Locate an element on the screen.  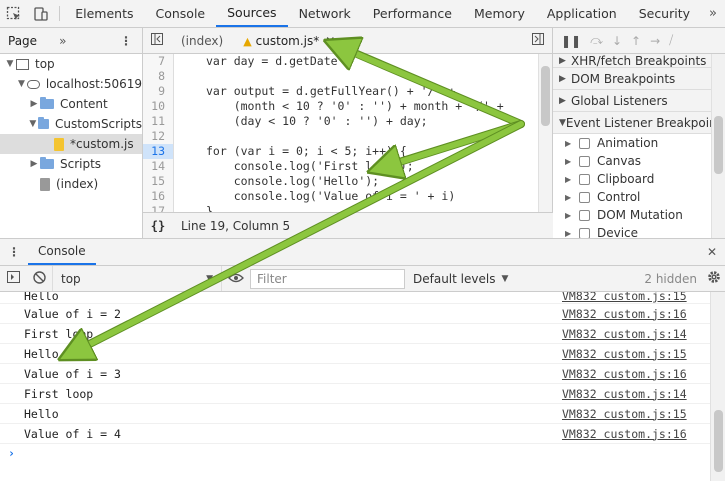
console-scrollbar is located at coordinates (717, 386).